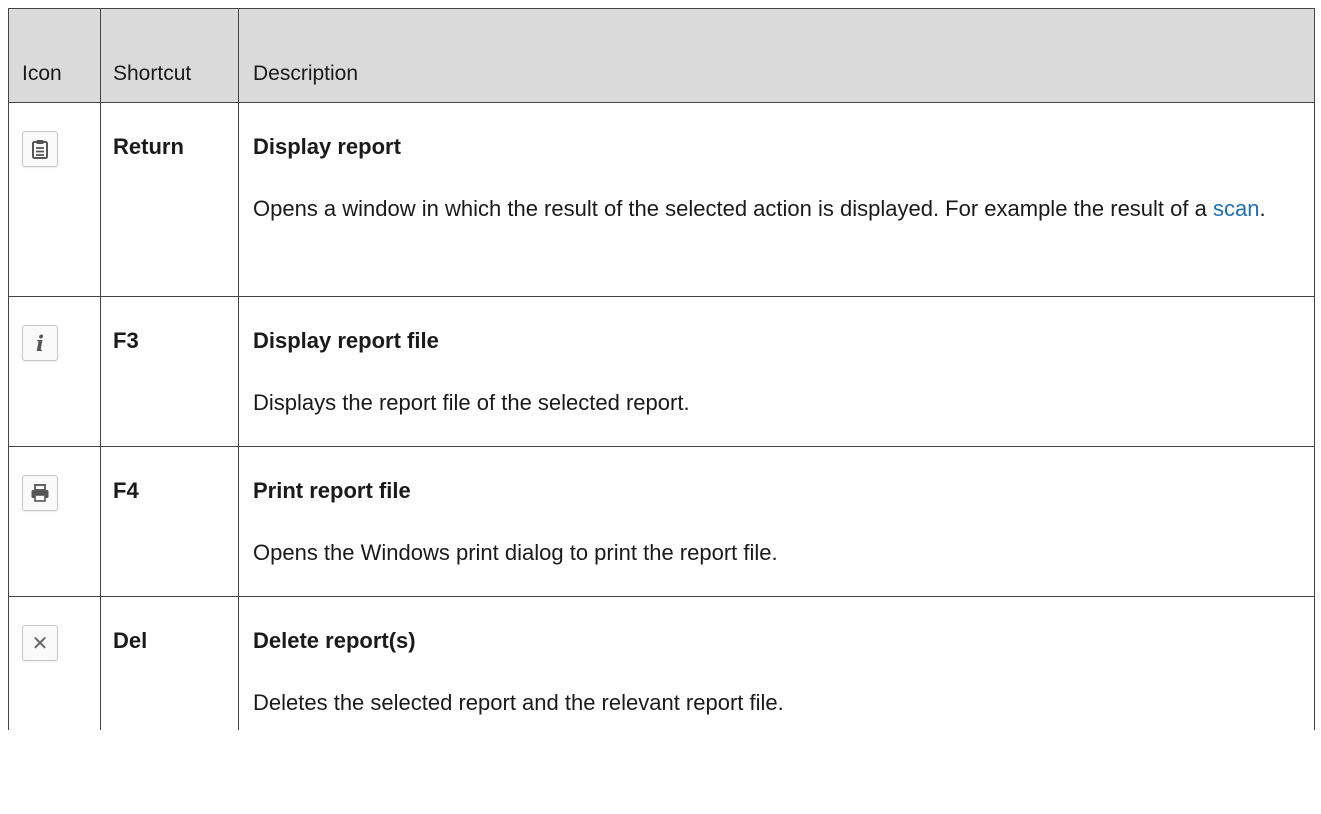 The height and width of the screenshot is (814, 1321). Describe the element at coordinates (776, 55) in the screenshot. I see `header-description: Description` at that location.